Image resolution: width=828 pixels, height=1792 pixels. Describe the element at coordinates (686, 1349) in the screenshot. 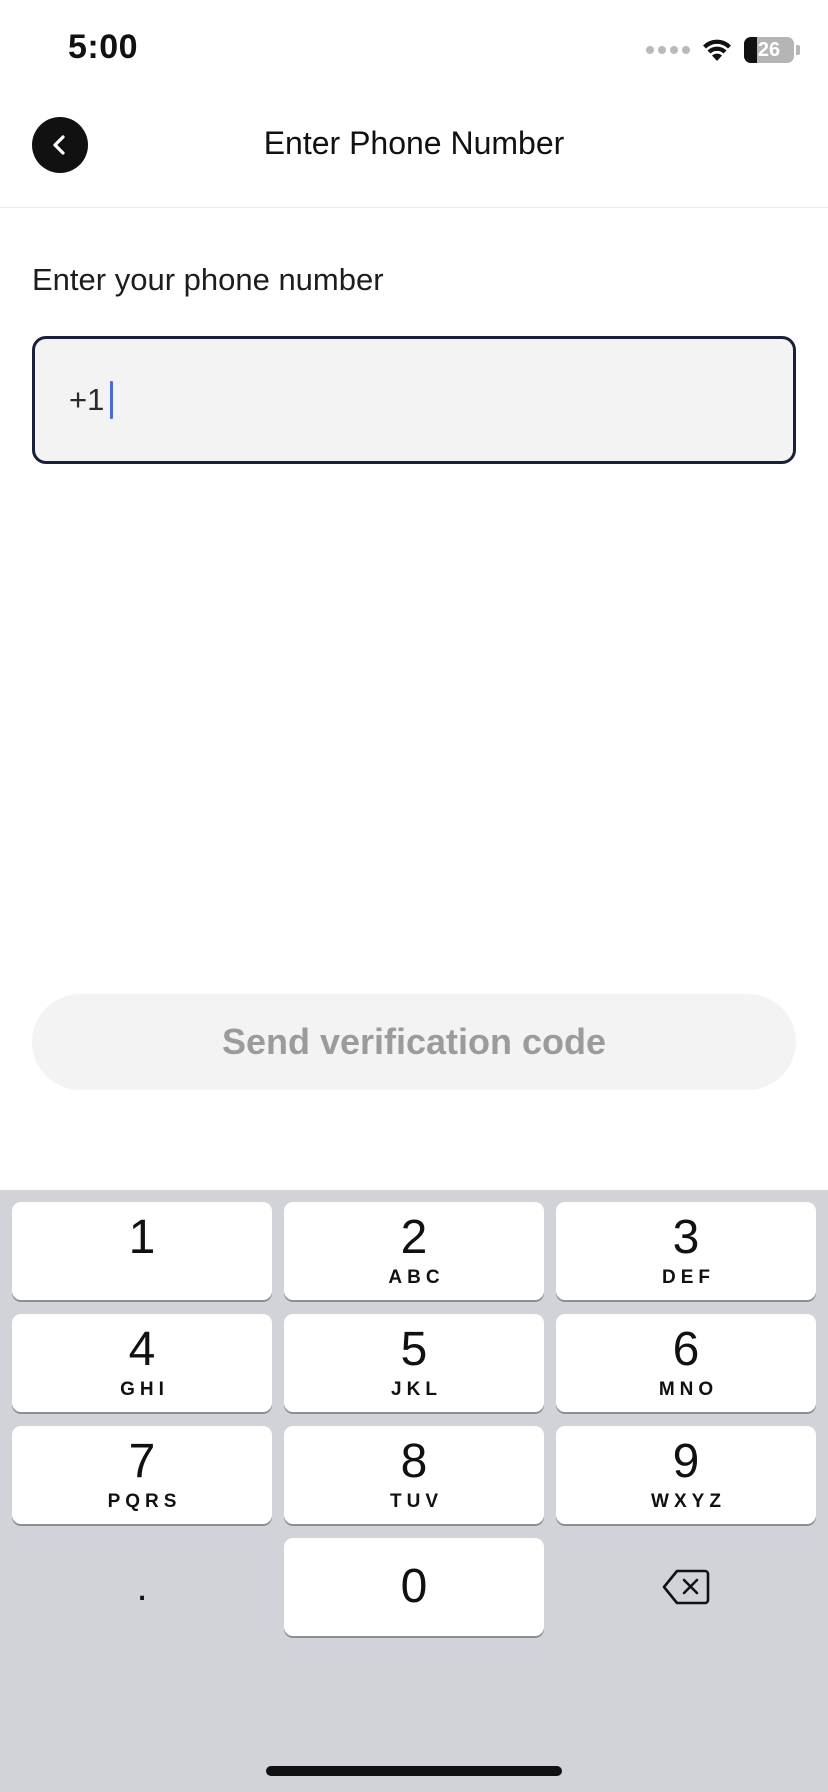

I see `key-digit: 6` at that location.